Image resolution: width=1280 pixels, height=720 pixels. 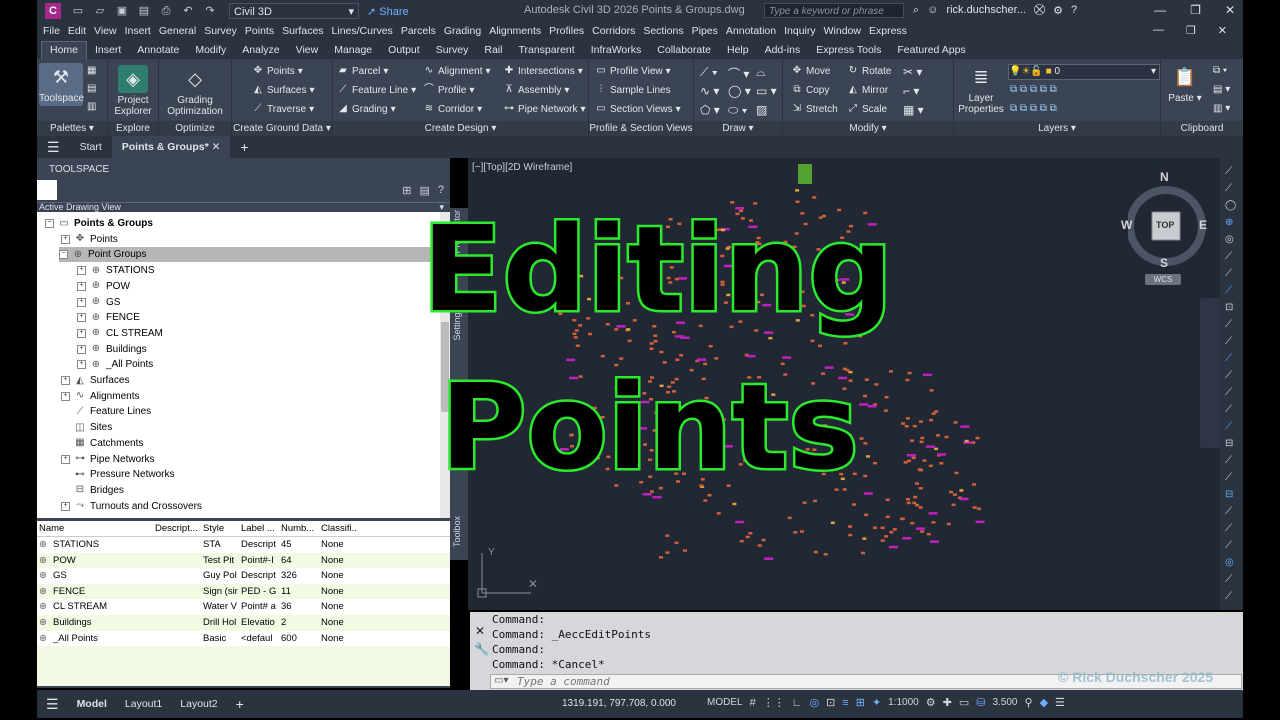 What do you see at coordinates (738, 50) in the screenshot?
I see `tab-help: Help` at bounding box center [738, 50].